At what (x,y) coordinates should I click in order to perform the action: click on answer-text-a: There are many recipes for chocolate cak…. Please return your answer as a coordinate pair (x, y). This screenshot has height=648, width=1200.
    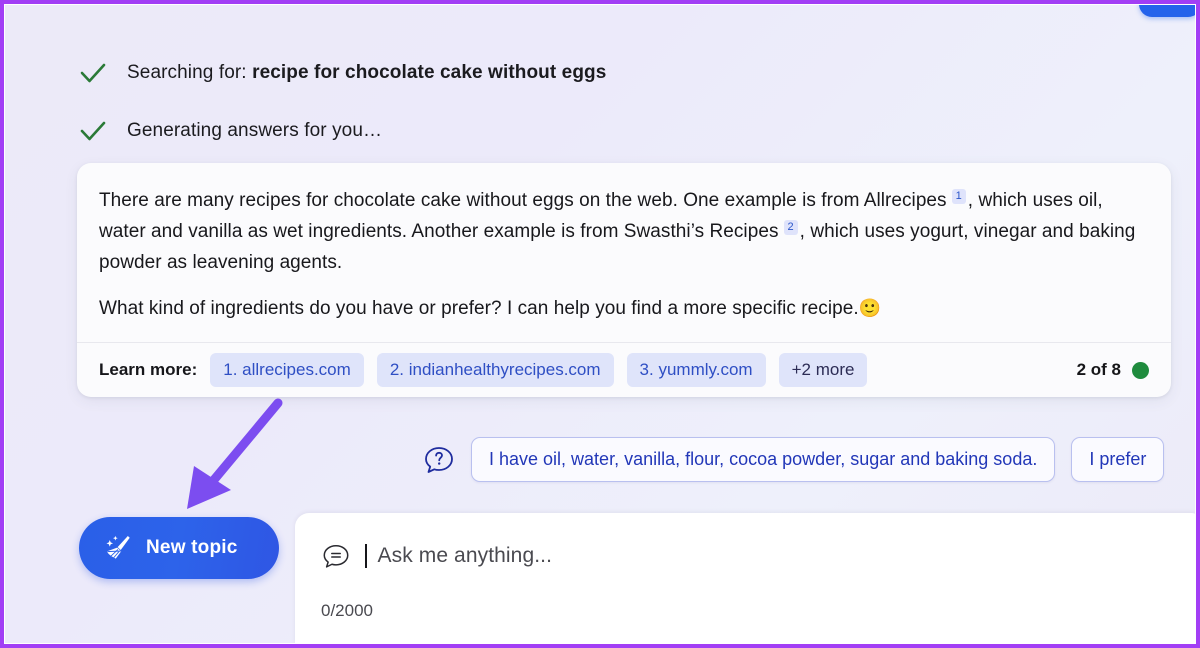
    Looking at the image, I should click on (523, 200).